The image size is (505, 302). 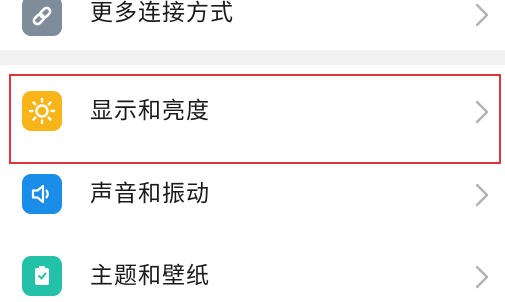 What do you see at coordinates (42, 276) in the screenshot?
I see `theme-icon` at bounding box center [42, 276].